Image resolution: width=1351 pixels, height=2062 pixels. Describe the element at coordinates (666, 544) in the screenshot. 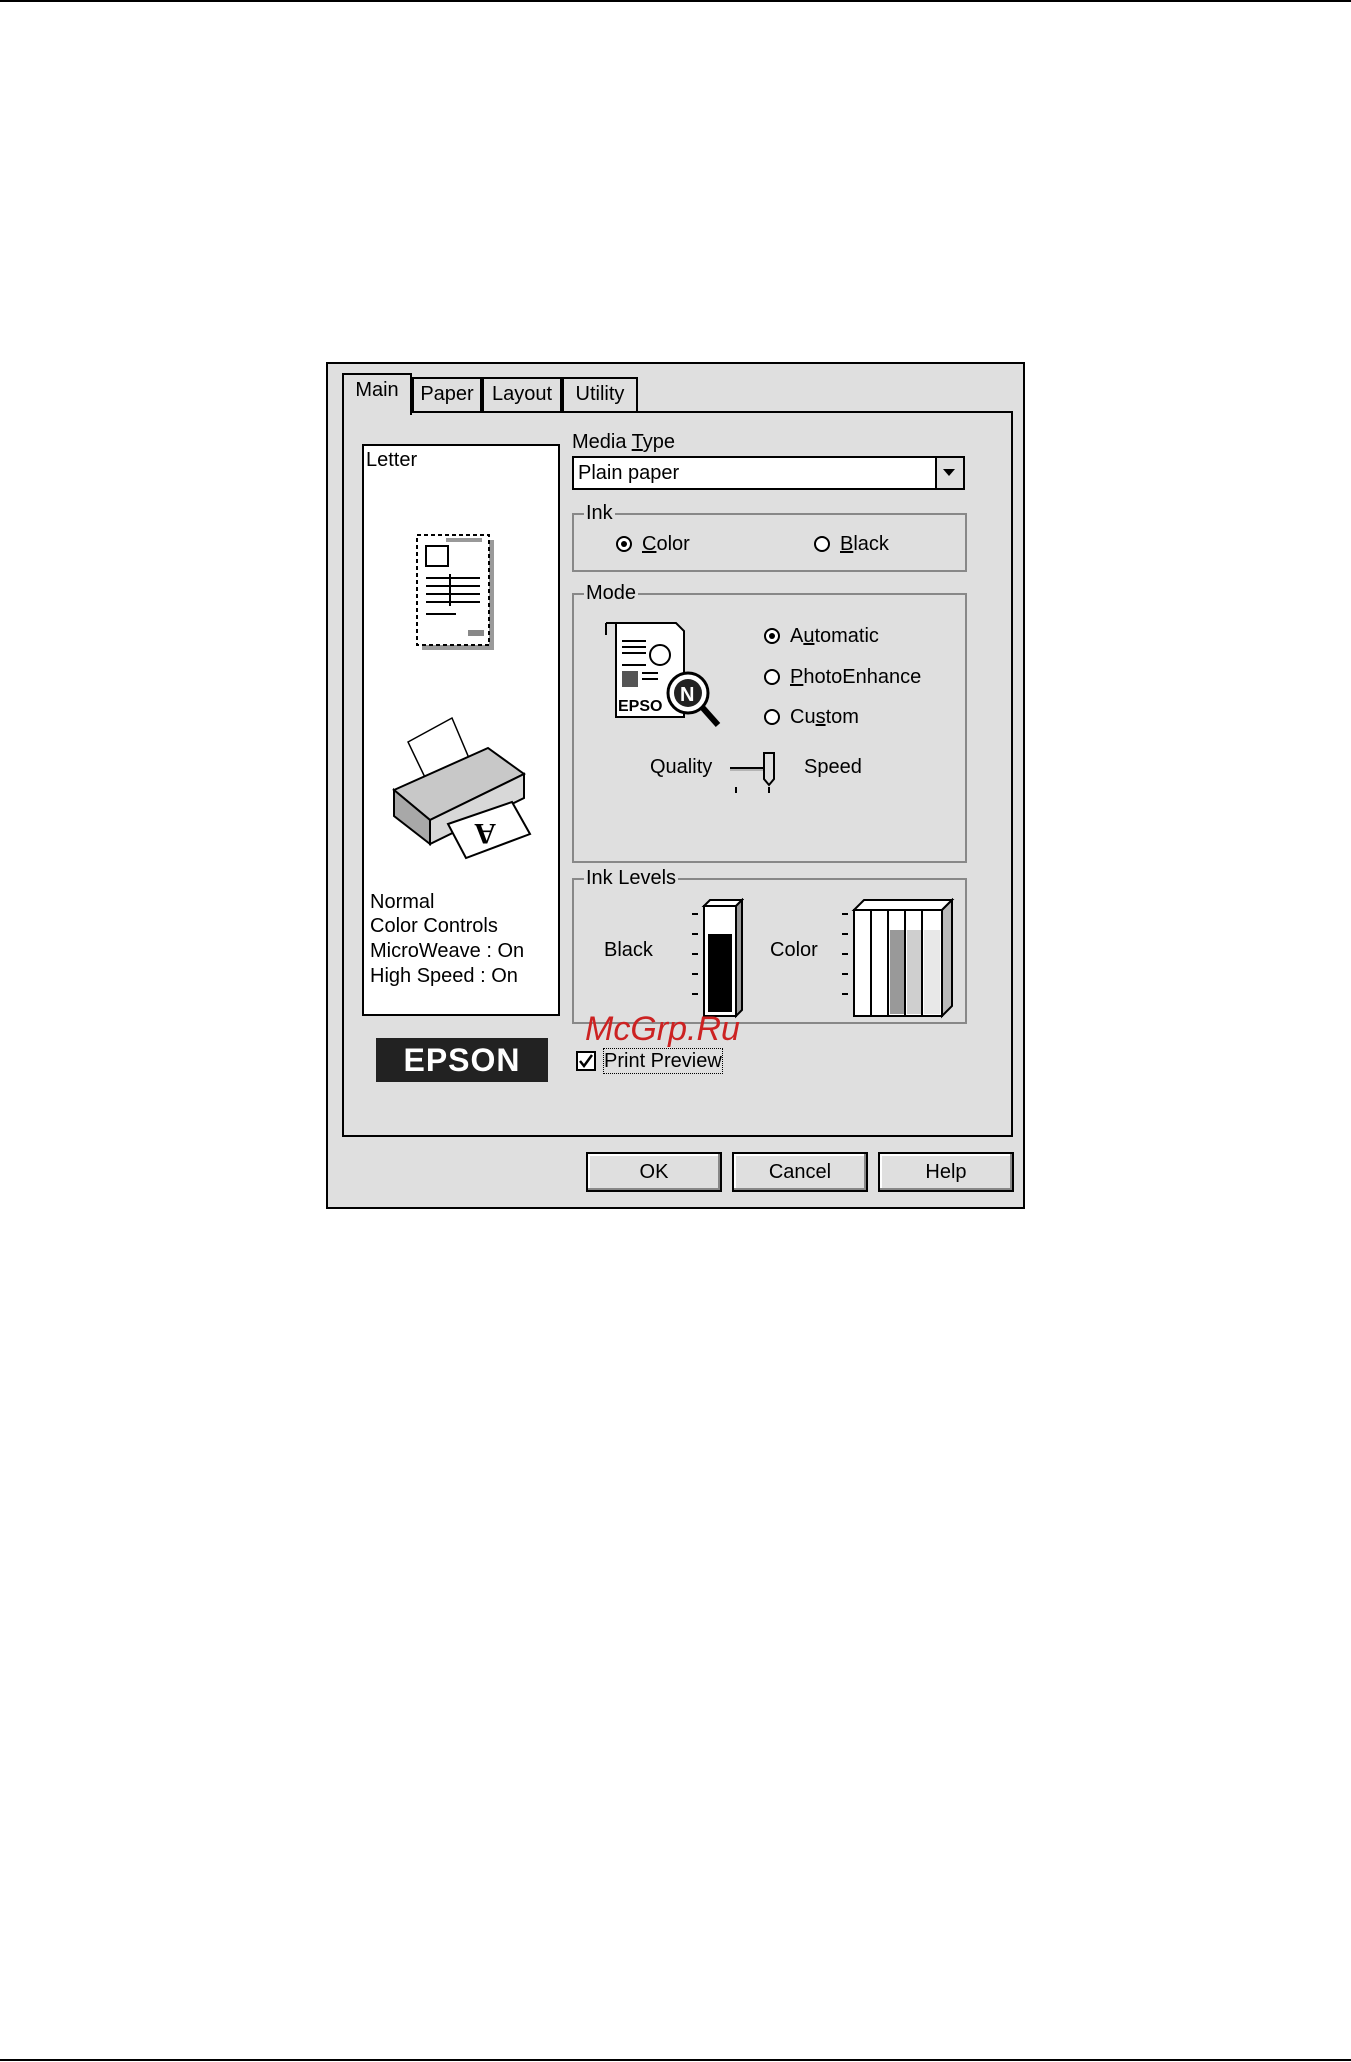

I see `ink-color-label: Color` at that location.